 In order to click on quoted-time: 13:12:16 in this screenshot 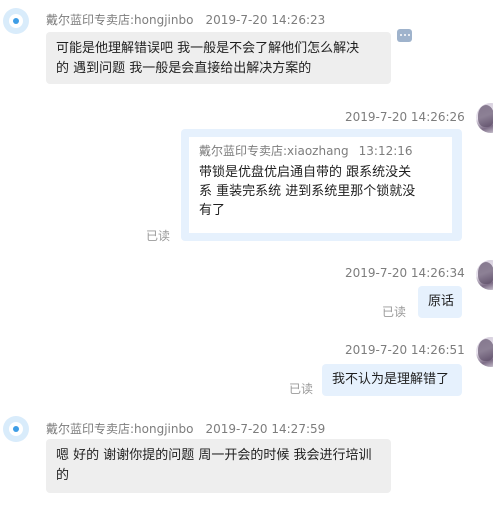, I will do `click(385, 151)`.